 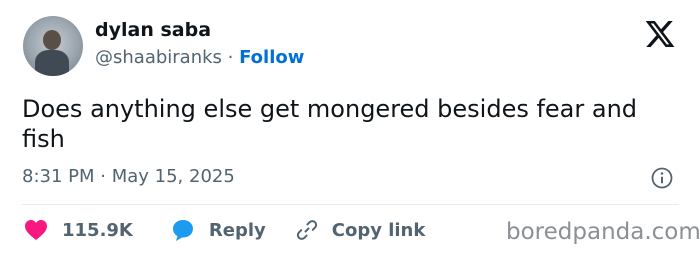 I want to click on avatar, so click(x=53, y=46).